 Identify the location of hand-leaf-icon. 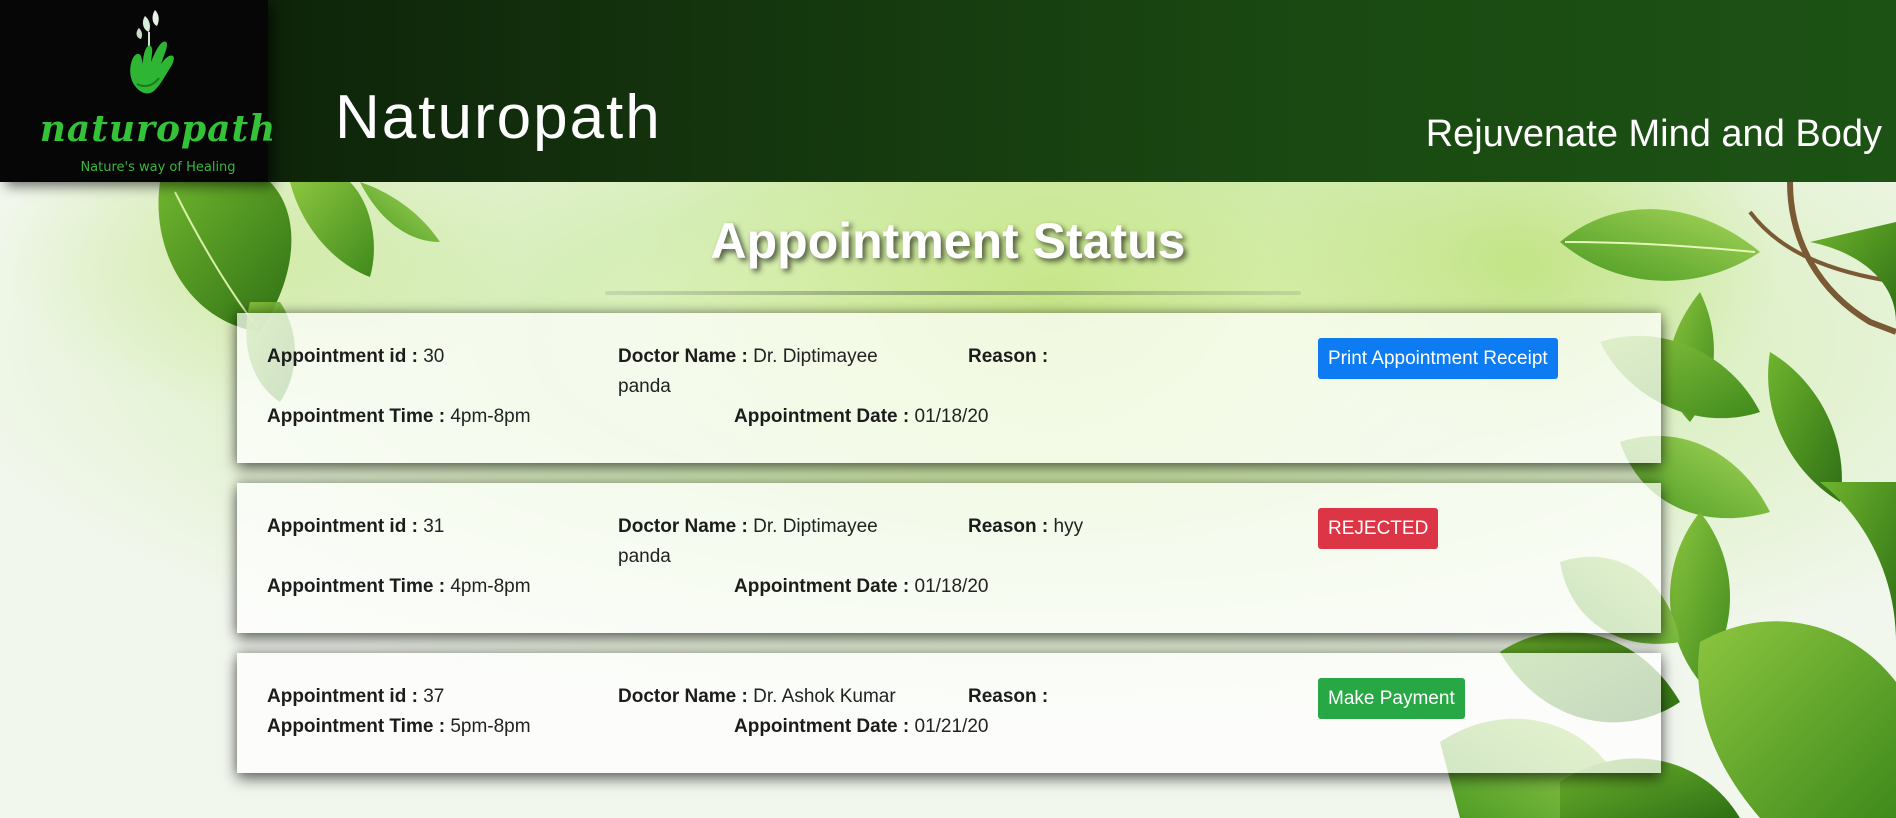
(152, 52).